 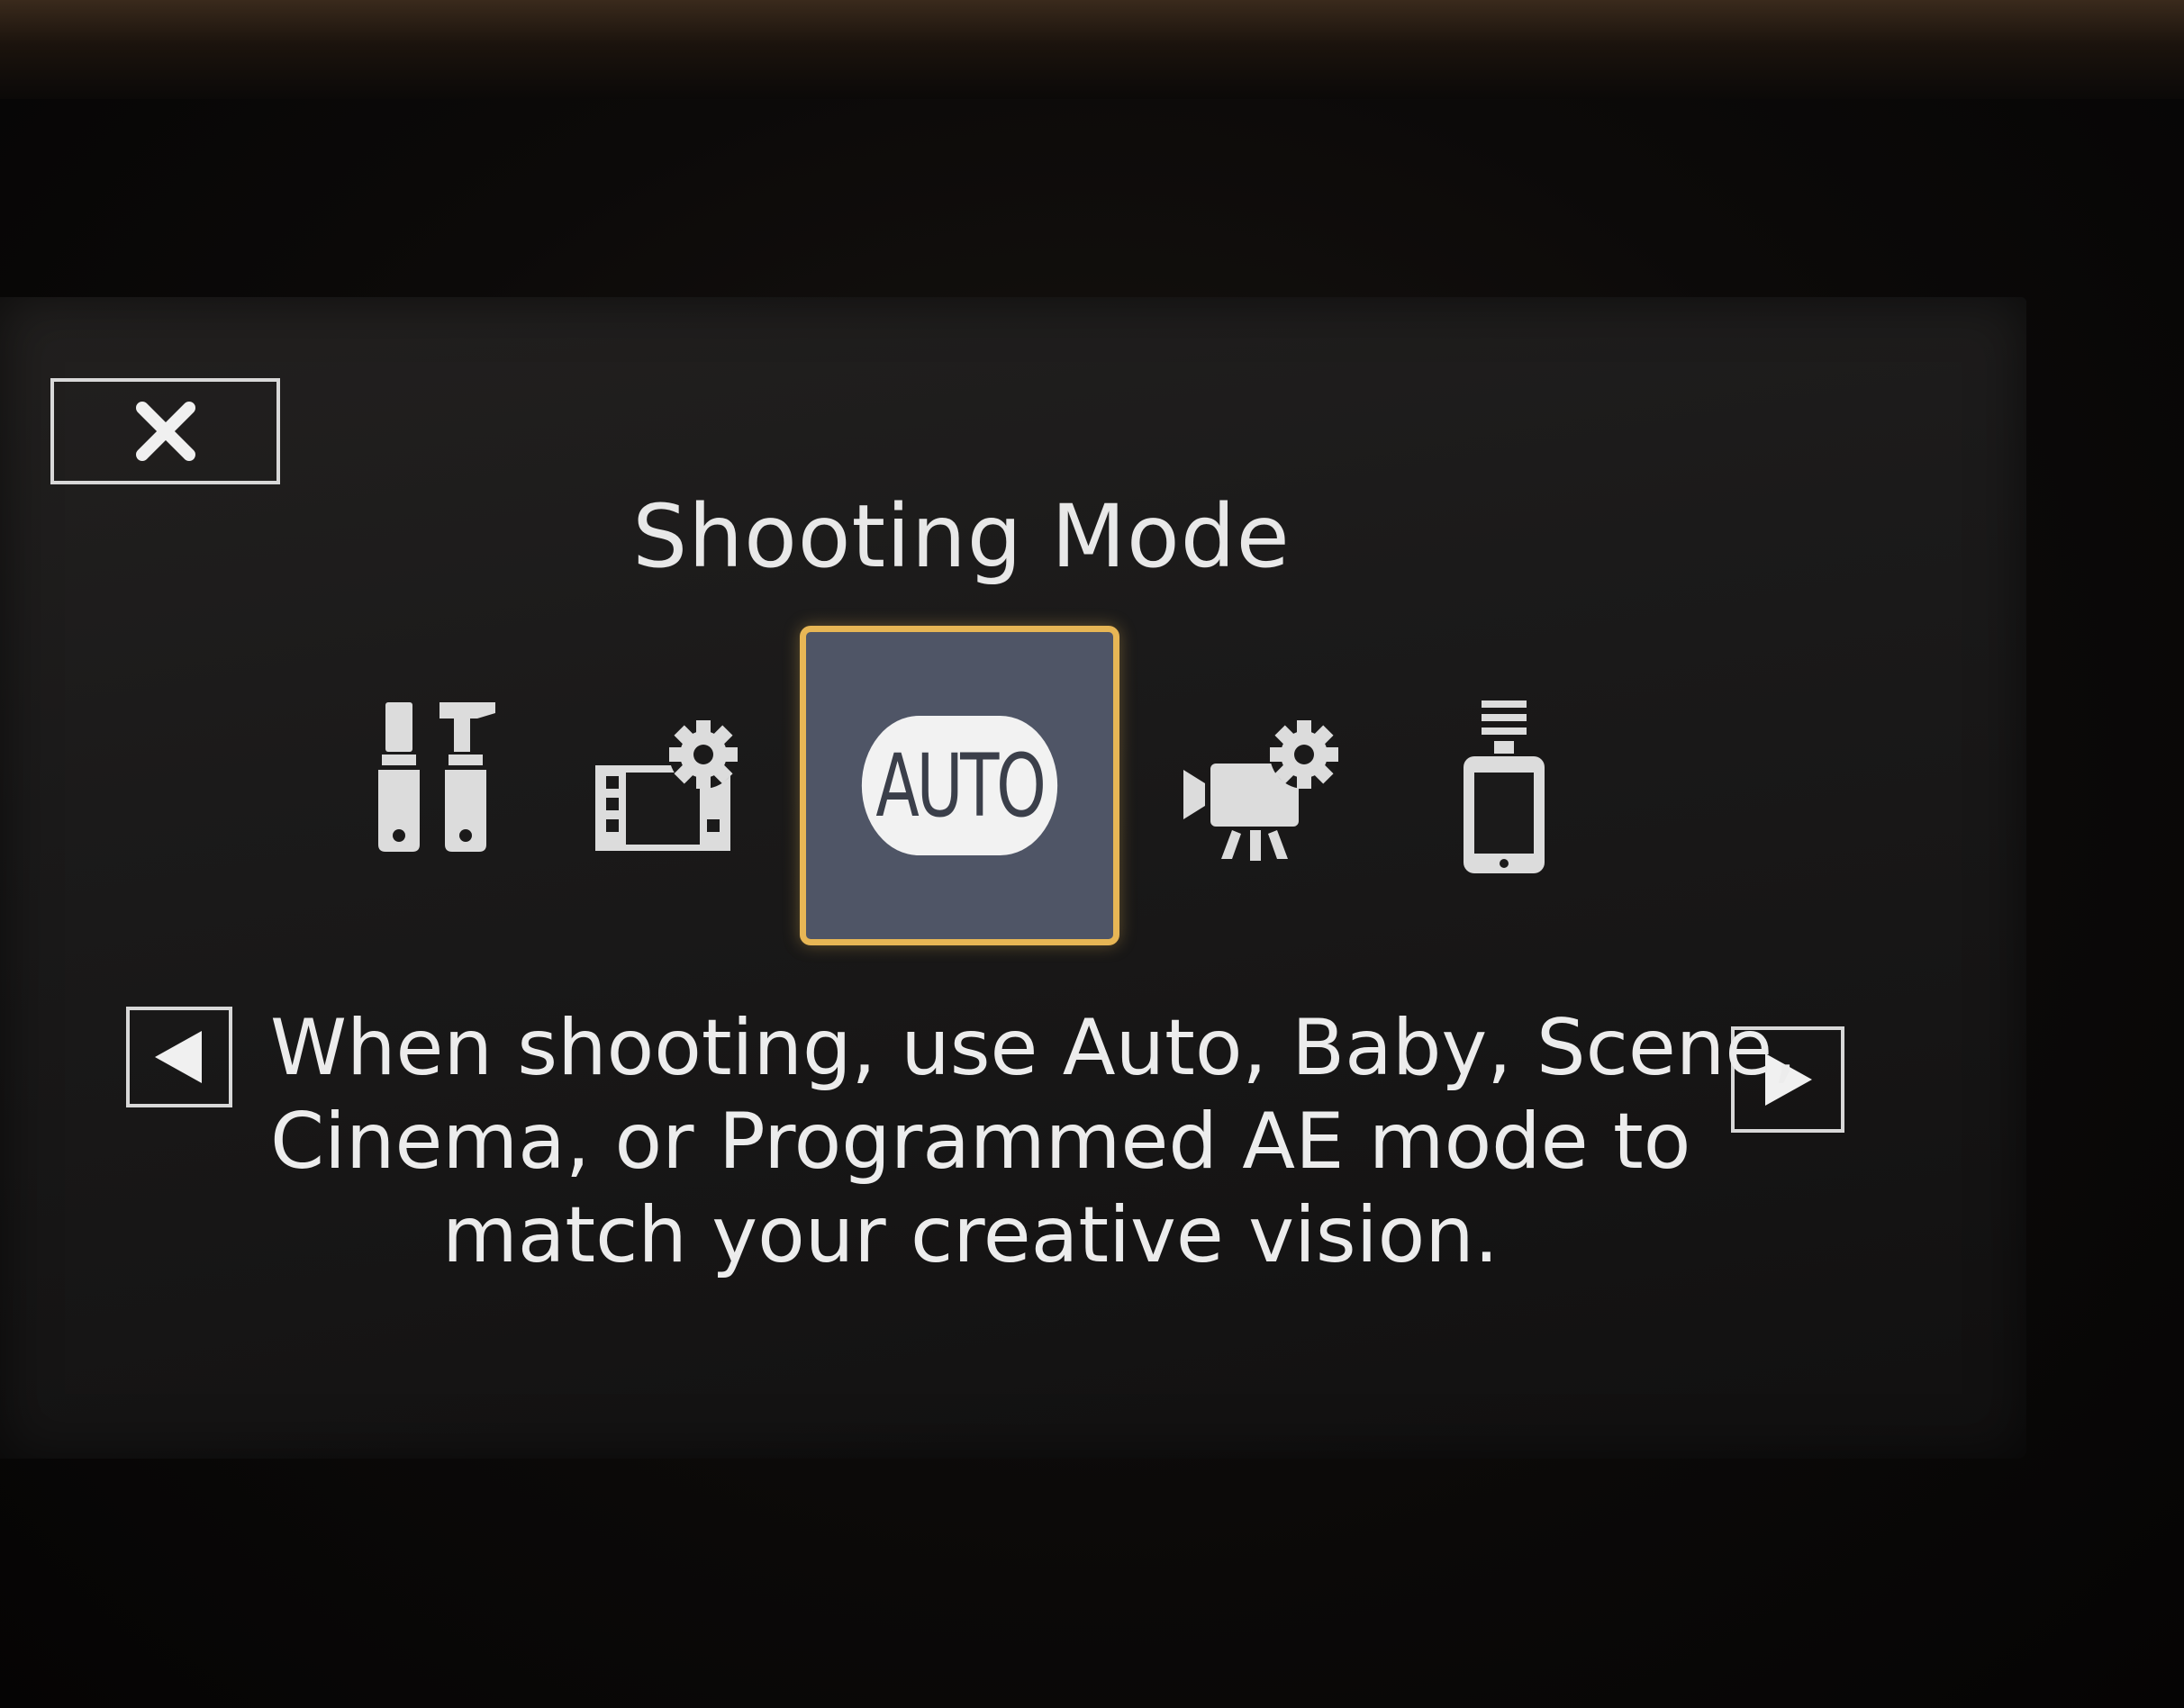 What do you see at coordinates (962, 536) in the screenshot?
I see `page-title: Shooting Mode` at bounding box center [962, 536].